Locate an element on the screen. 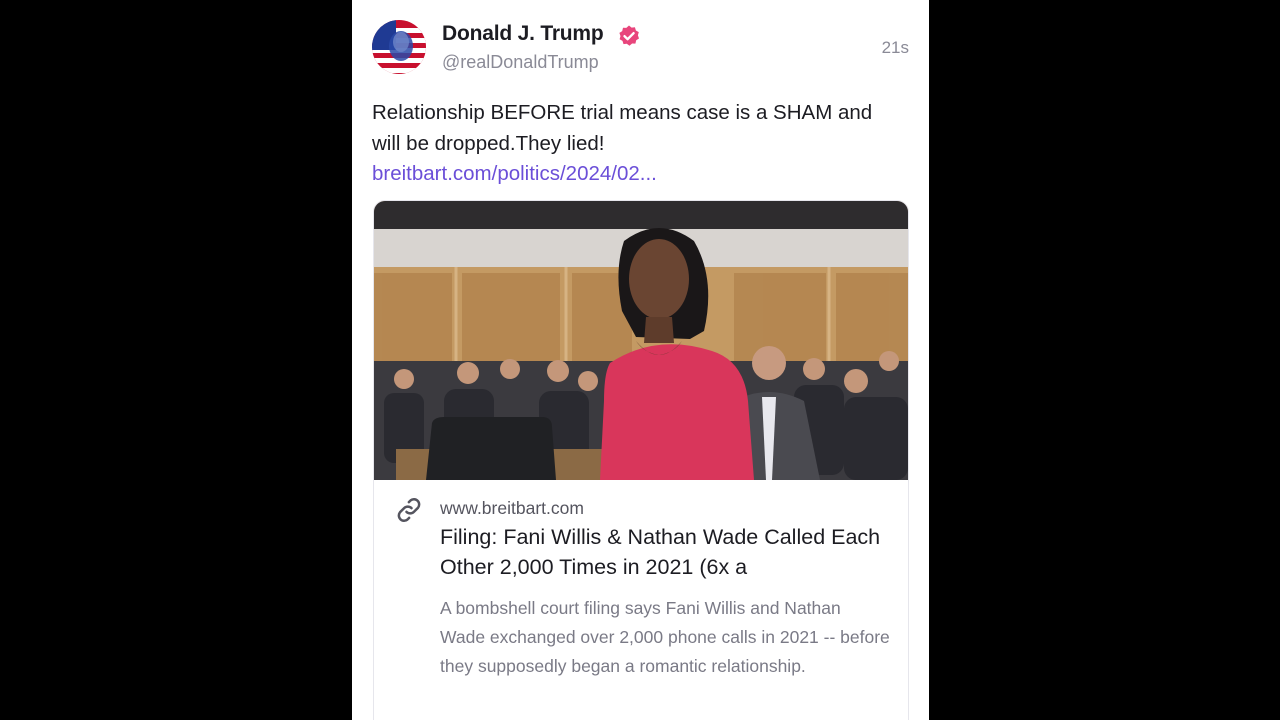 This screenshot has height=720, width=1280. post-timestamp: 21s is located at coordinates (895, 48).